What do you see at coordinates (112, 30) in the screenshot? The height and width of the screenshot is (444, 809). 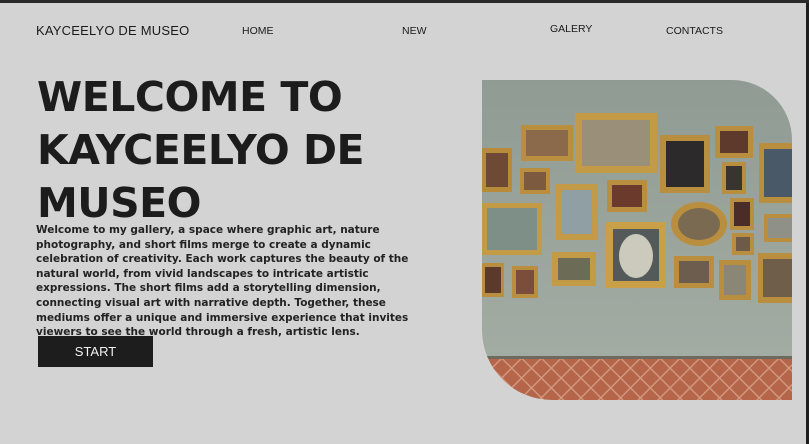 I see `brand-logo: KAYCEELYO DE MUSEO` at bounding box center [112, 30].